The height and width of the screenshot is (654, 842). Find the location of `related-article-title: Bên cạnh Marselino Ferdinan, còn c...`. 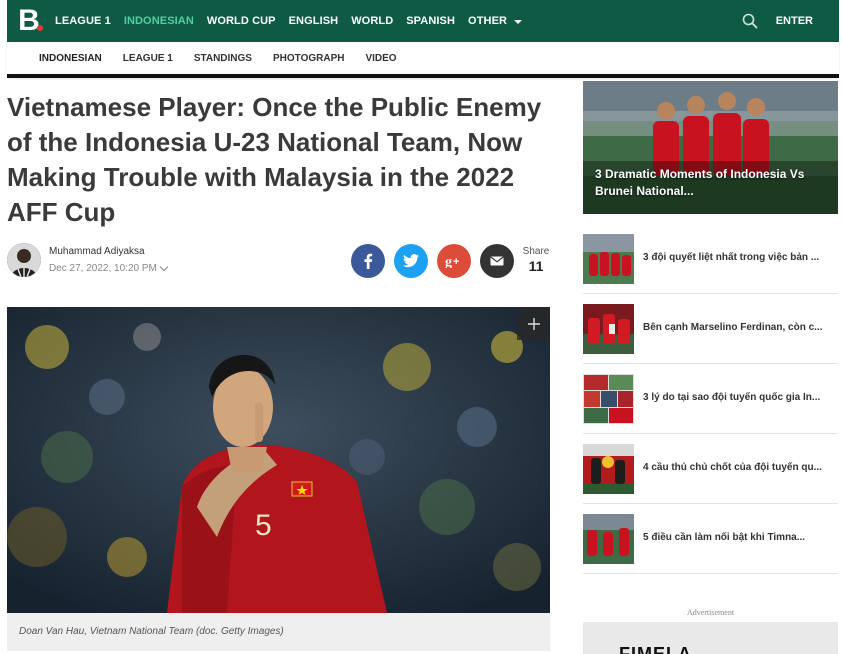

related-article-title: Bên cạnh Marselino Ferdinan, còn c... is located at coordinates (733, 327).